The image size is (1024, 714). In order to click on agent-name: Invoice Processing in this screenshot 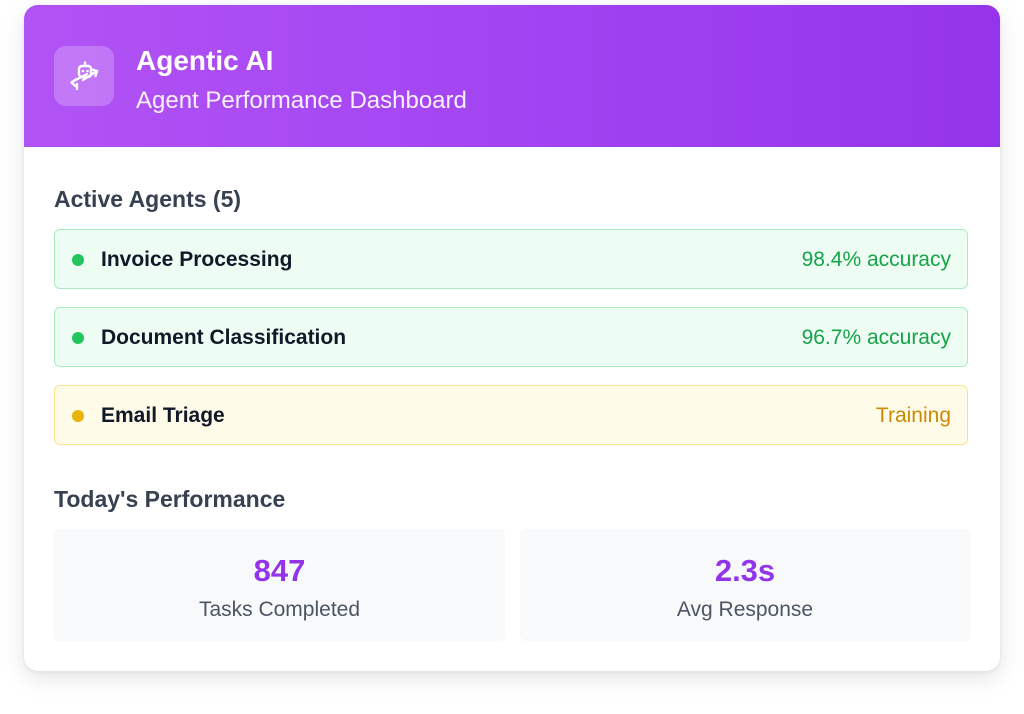, I will do `click(197, 259)`.